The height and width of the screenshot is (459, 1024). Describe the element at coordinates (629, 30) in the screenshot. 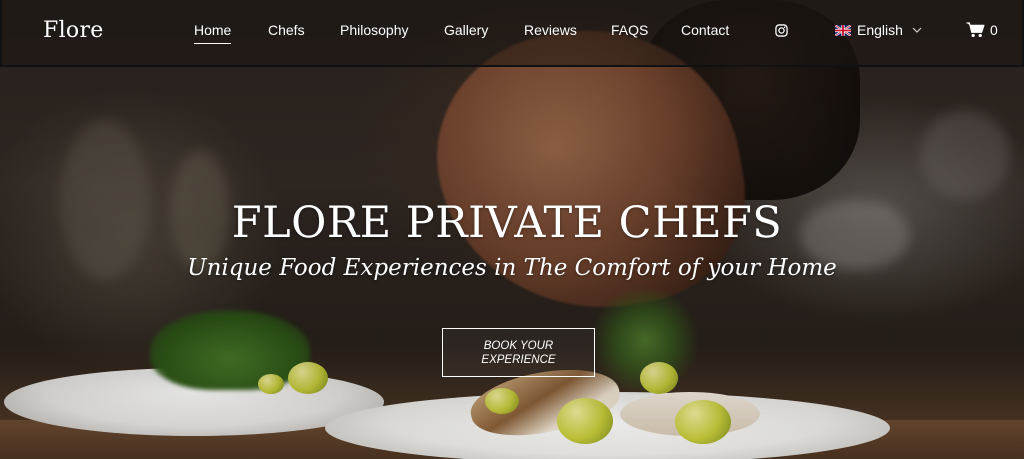

I see `nav-item-faqs: FAQS` at that location.